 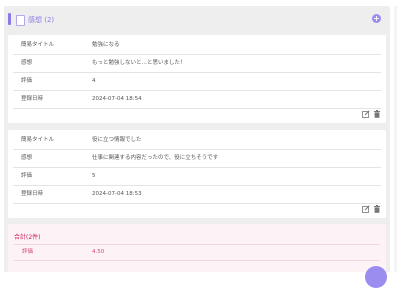 What do you see at coordinates (197, 177) in the screenshot?
I see `row-rating: 評価 5` at bounding box center [197, 177].